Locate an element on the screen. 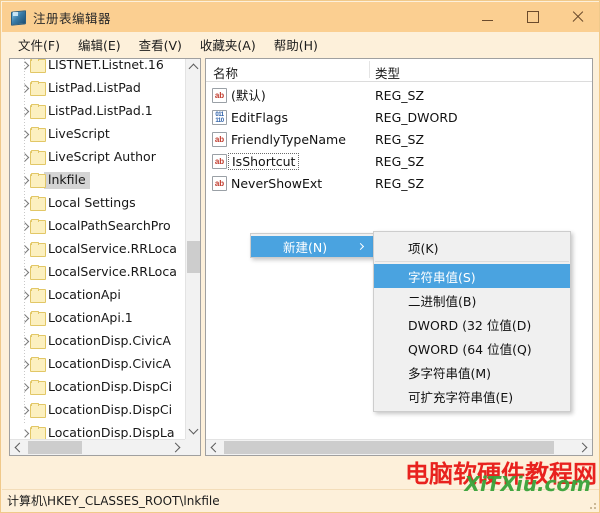 The height and width of the screenshot is (513, 600). menu-view: 查看(V) is located at coordinates (160, 44).